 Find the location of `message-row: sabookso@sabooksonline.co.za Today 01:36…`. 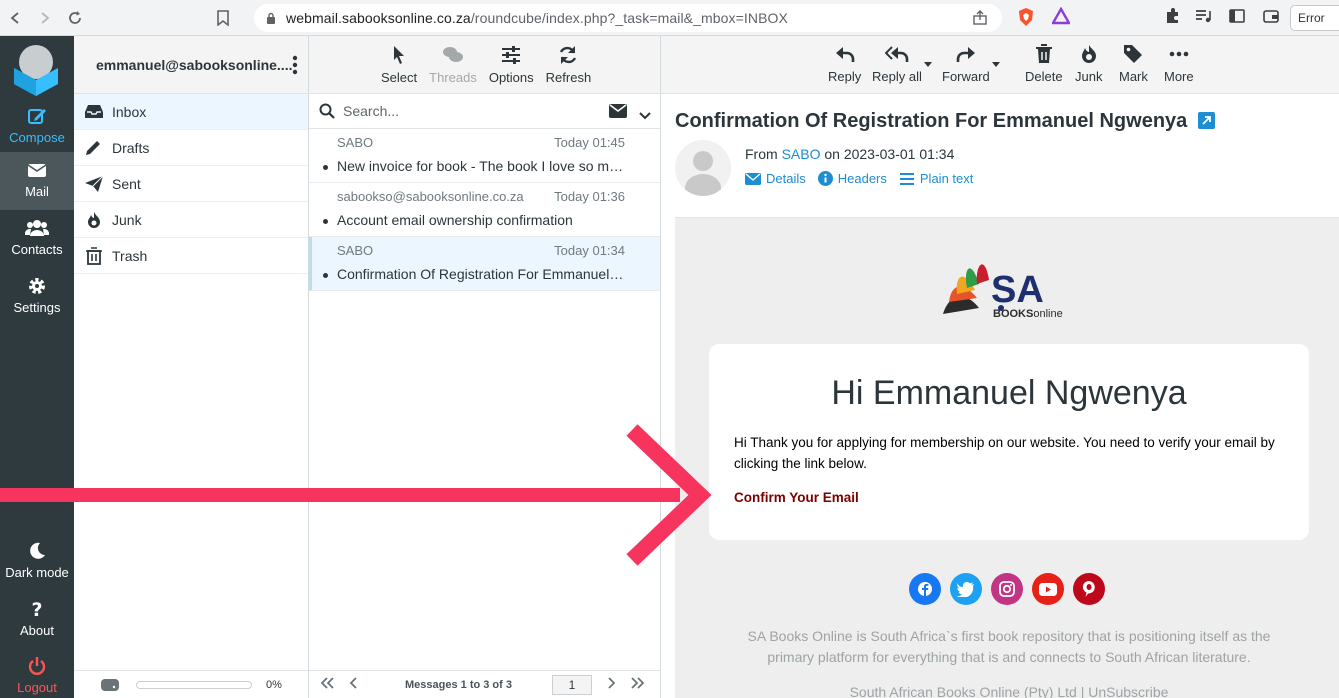

message-row: sabookso@sabooksonline.co.za Today 01:36… is located at coordinates (484, 210).